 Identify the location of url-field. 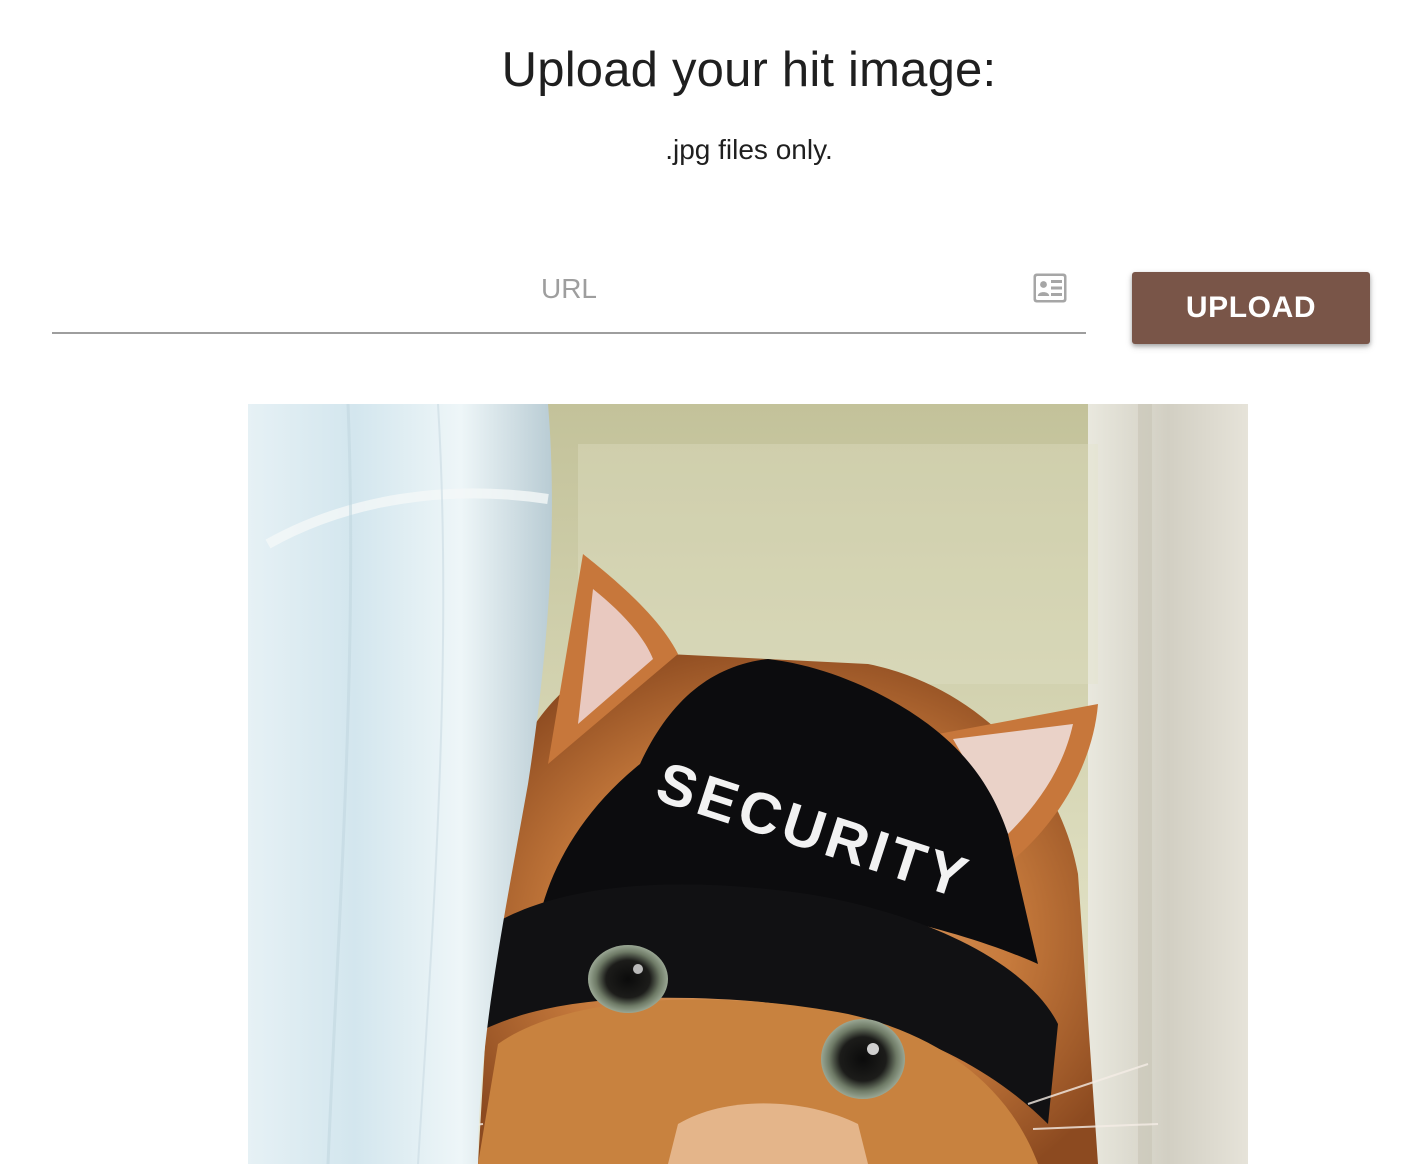
(569, 298).